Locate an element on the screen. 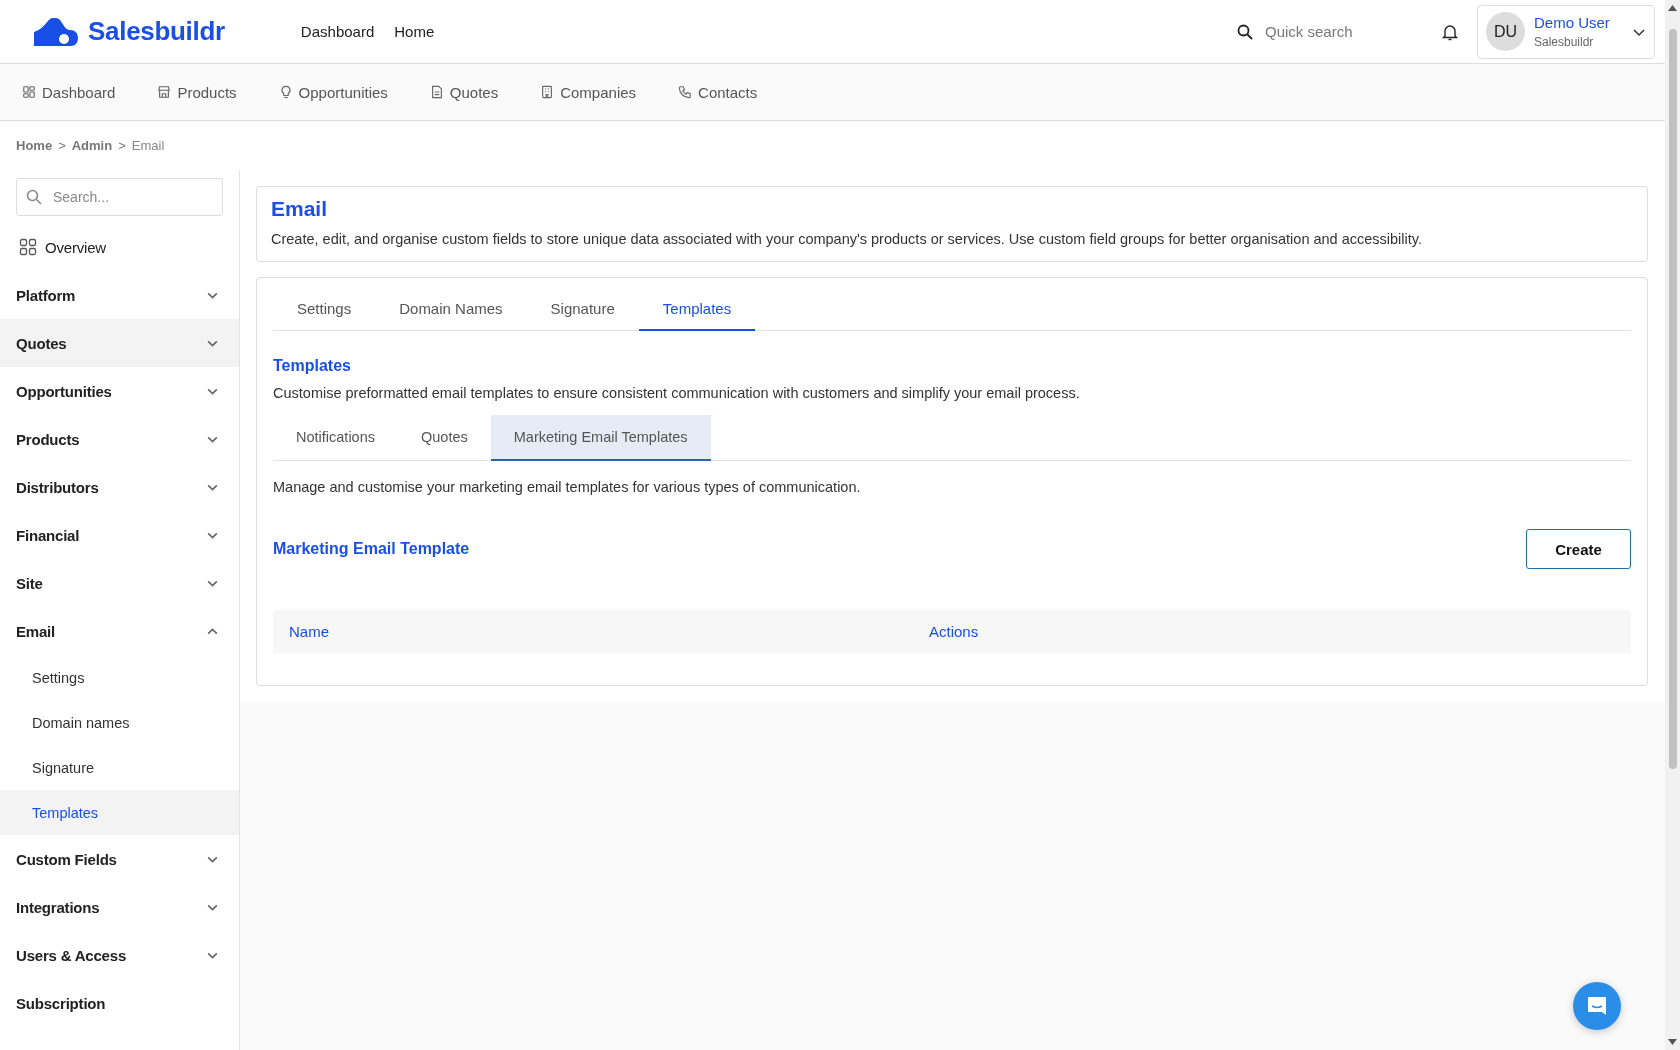 The image size is (1680, 1050). header-link: Dashboard is located at coordinates (337, 31).